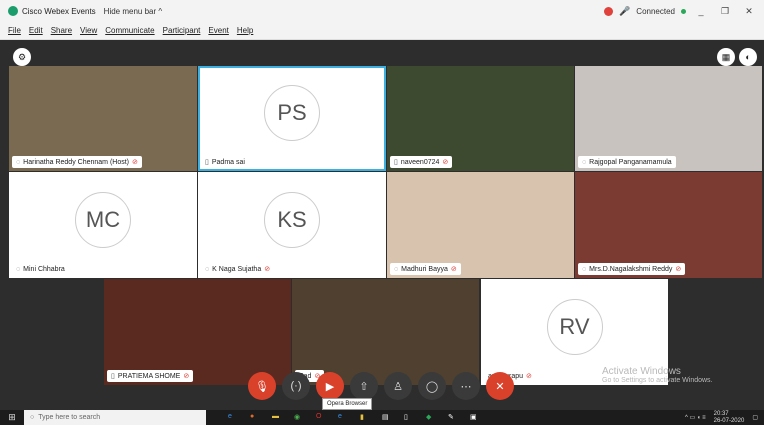  I want to click on settings-icon: ⚙, so click(22, 57).